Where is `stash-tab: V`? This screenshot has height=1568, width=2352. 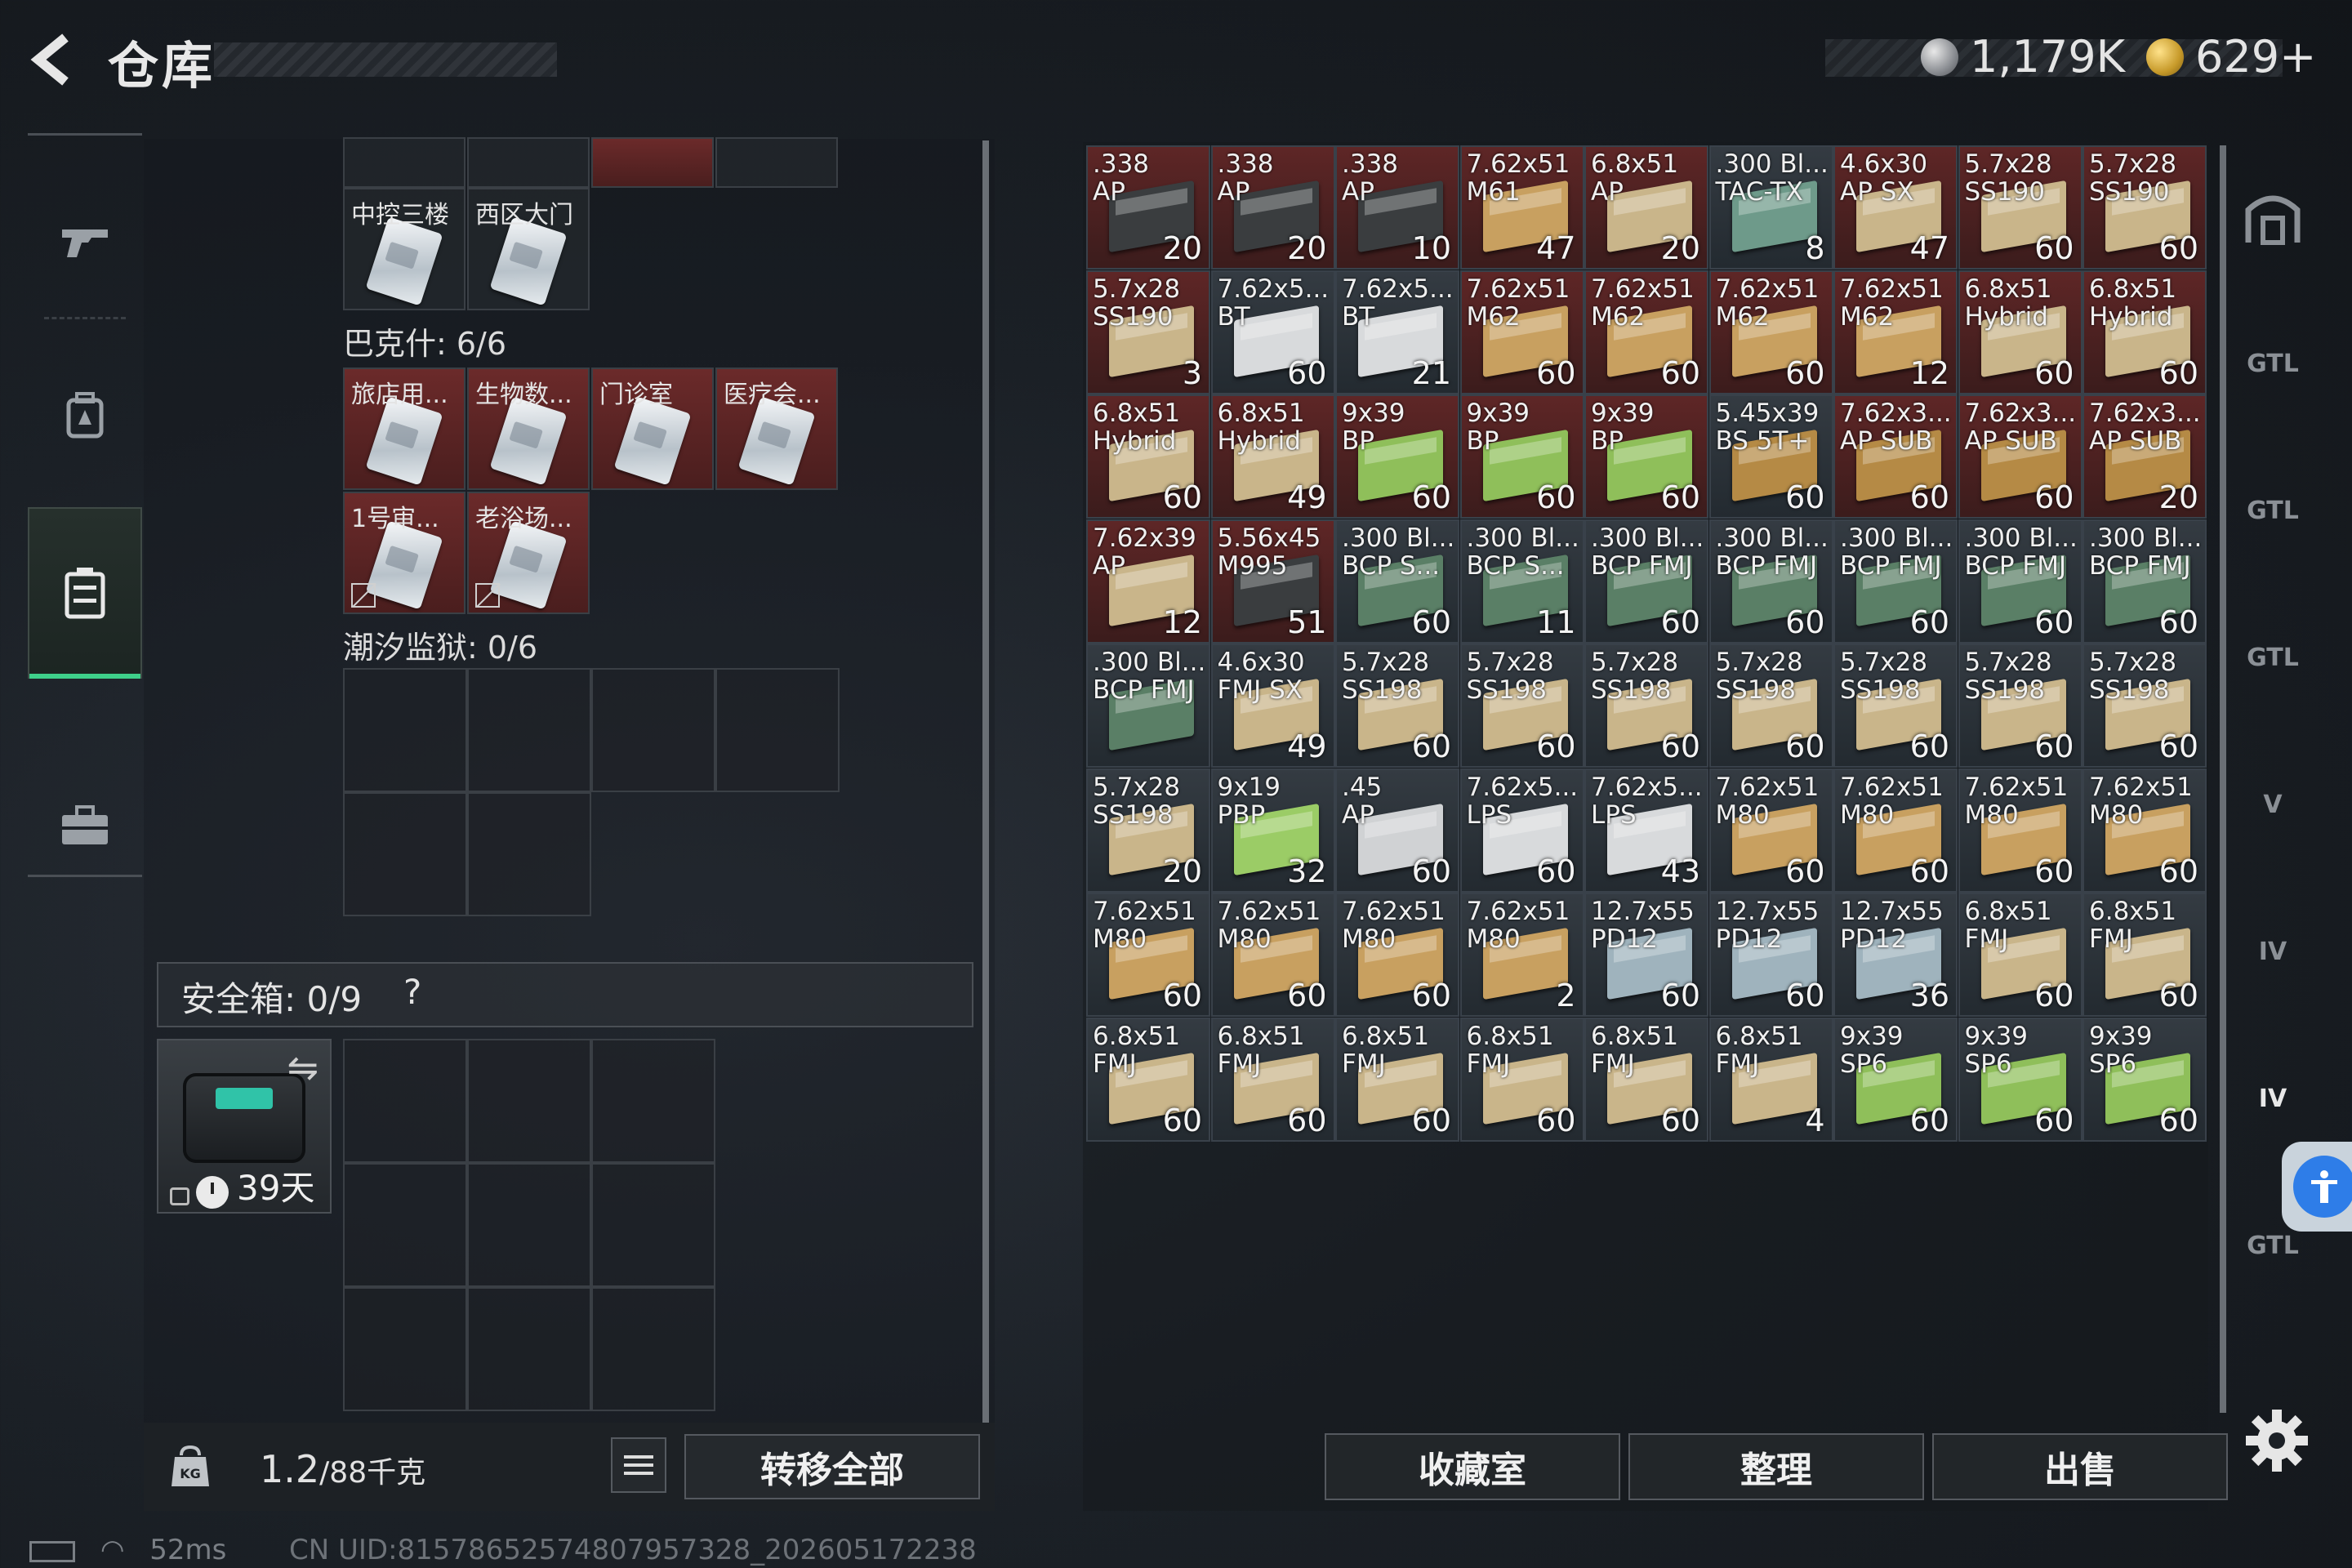
stash-tab: V is located at coordinates (2273, 804).